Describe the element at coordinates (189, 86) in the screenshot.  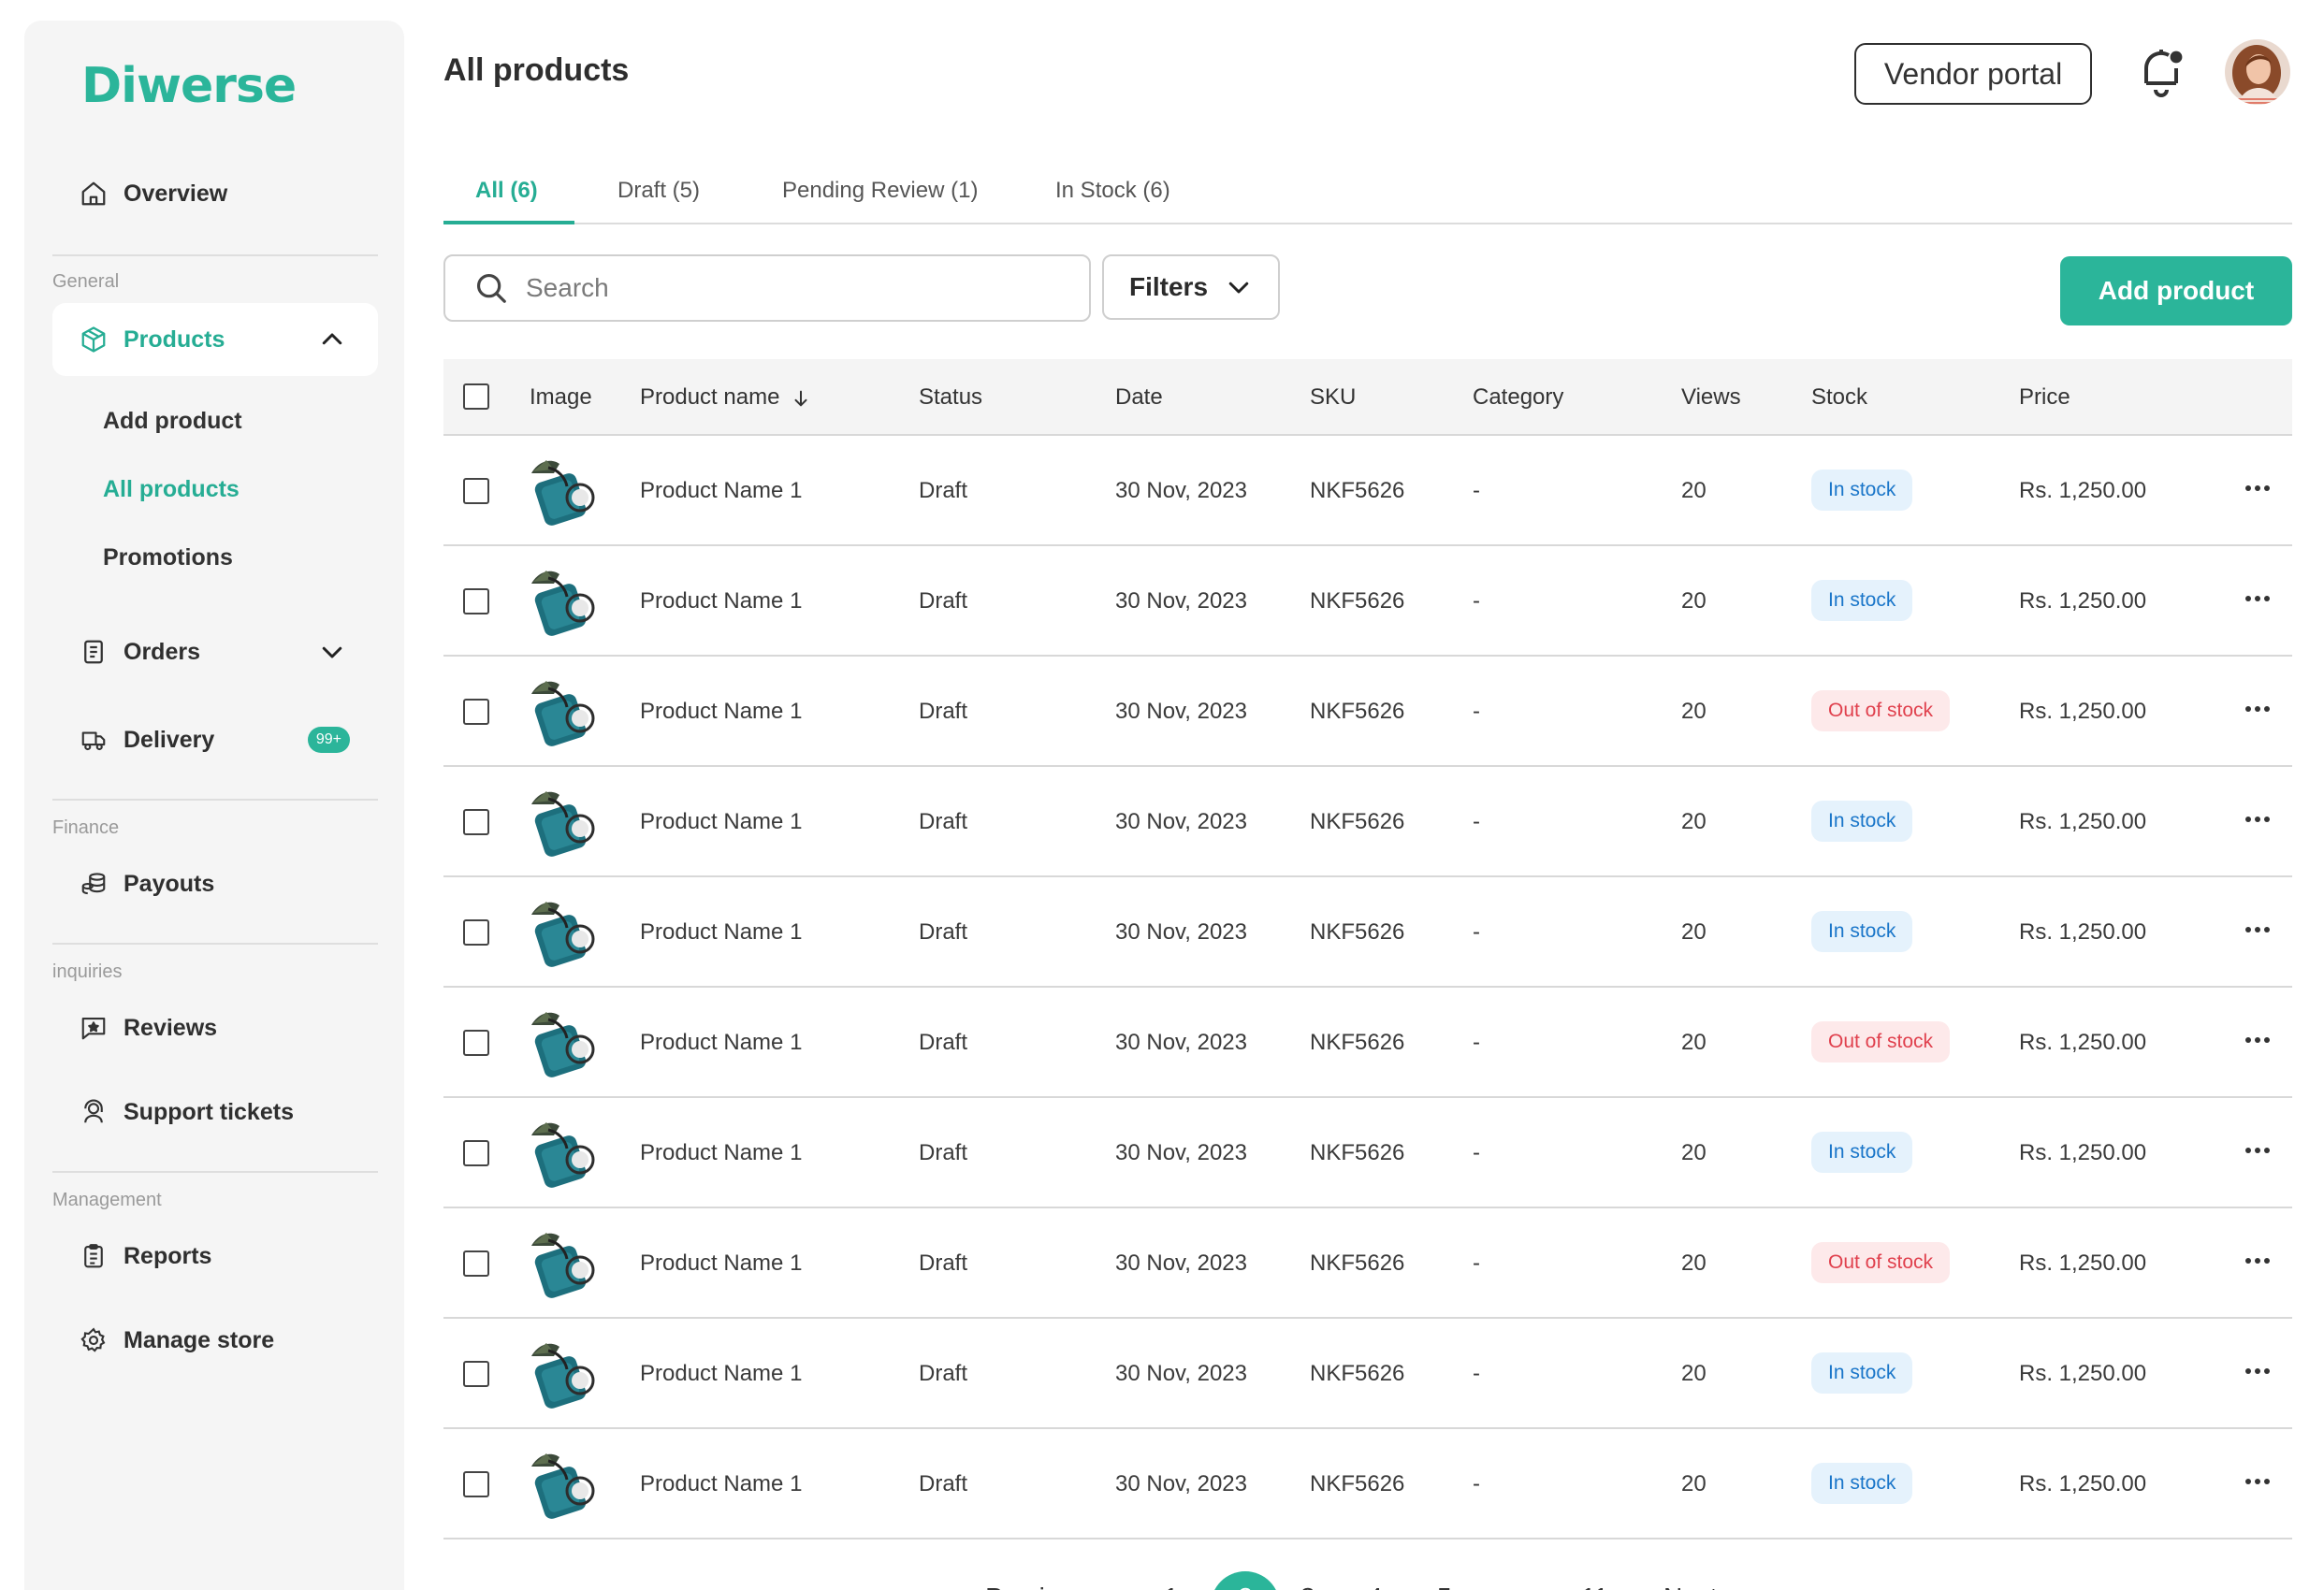
I see `brand-logo: Diwerse` at that location.